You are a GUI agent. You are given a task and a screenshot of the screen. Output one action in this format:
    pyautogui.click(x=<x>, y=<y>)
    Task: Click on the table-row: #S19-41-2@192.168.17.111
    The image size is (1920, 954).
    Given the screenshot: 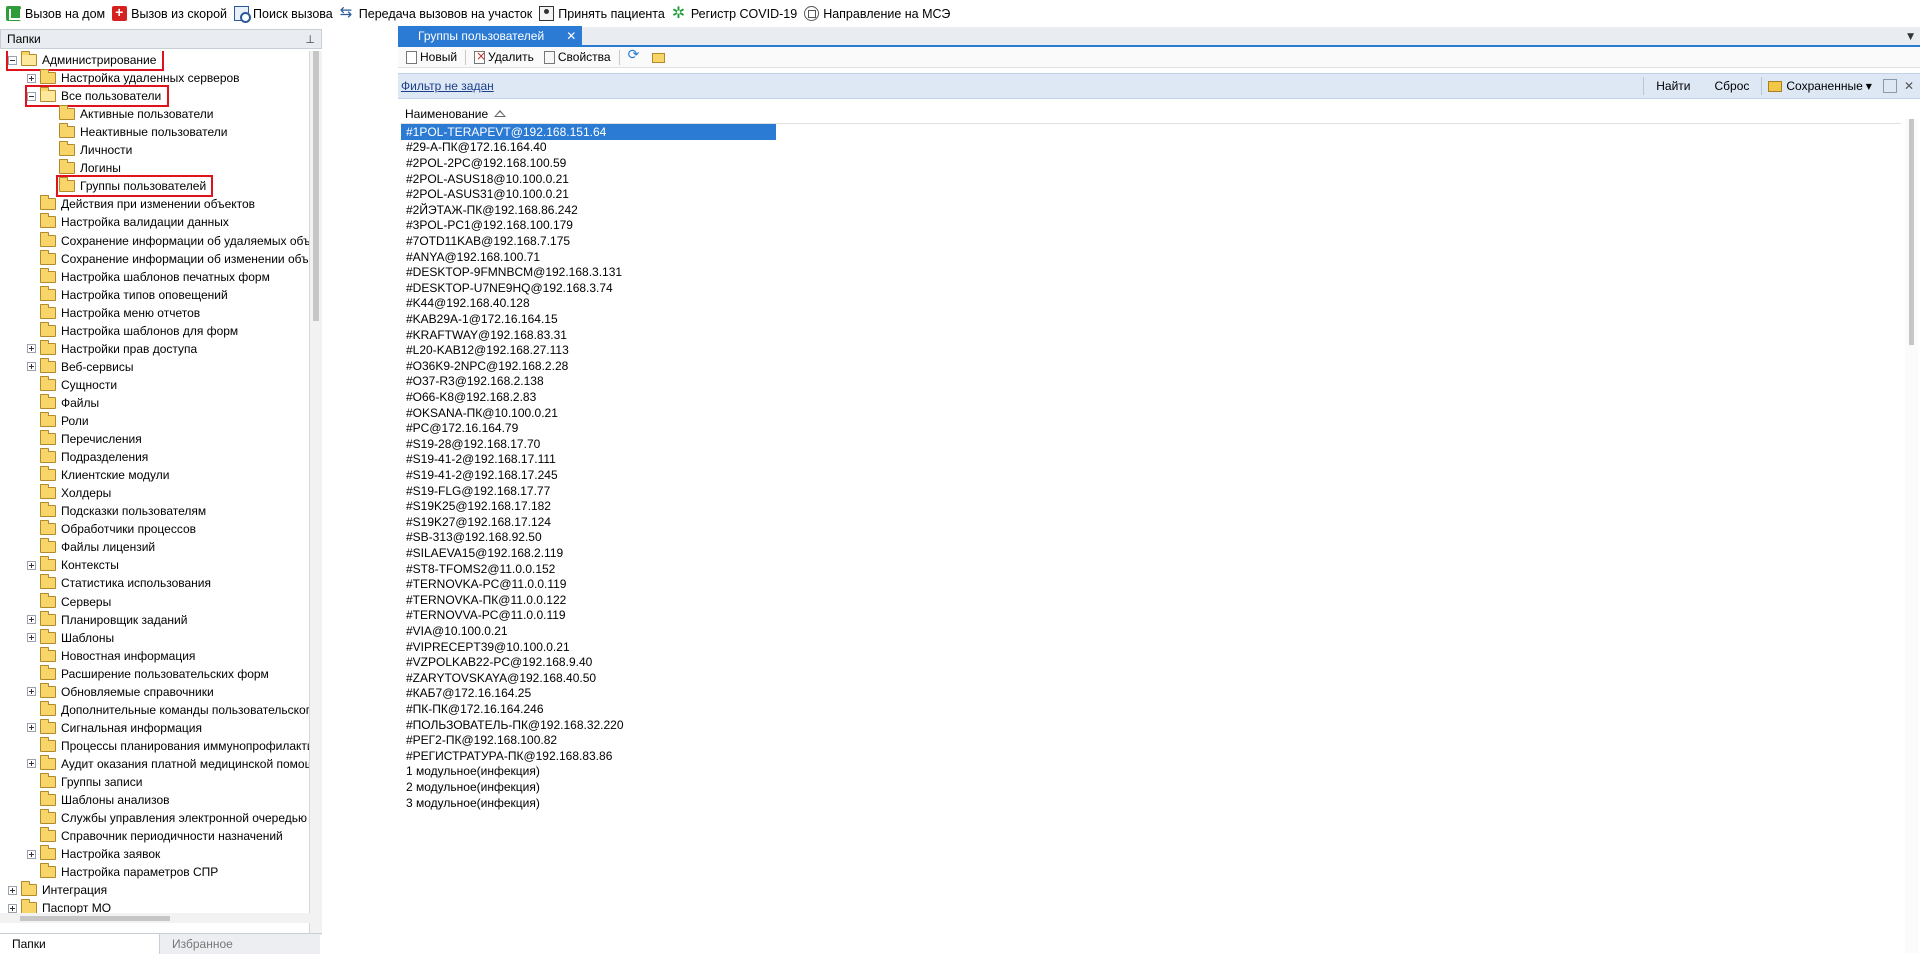 What is the action you would take?
    pyautogui.click(x=588, y=460)
    